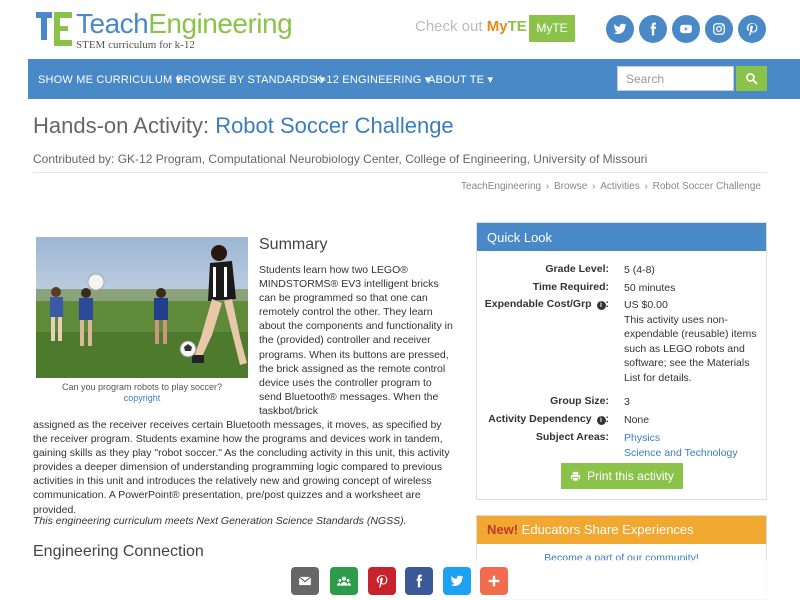 The image size is (800, 600). What do you see at coordinates (109, 79) in the screenshot?
I see `nav-show-me-curriculum: SHOW ME CURRICULUM ▾` at bounding box center [109, 79].